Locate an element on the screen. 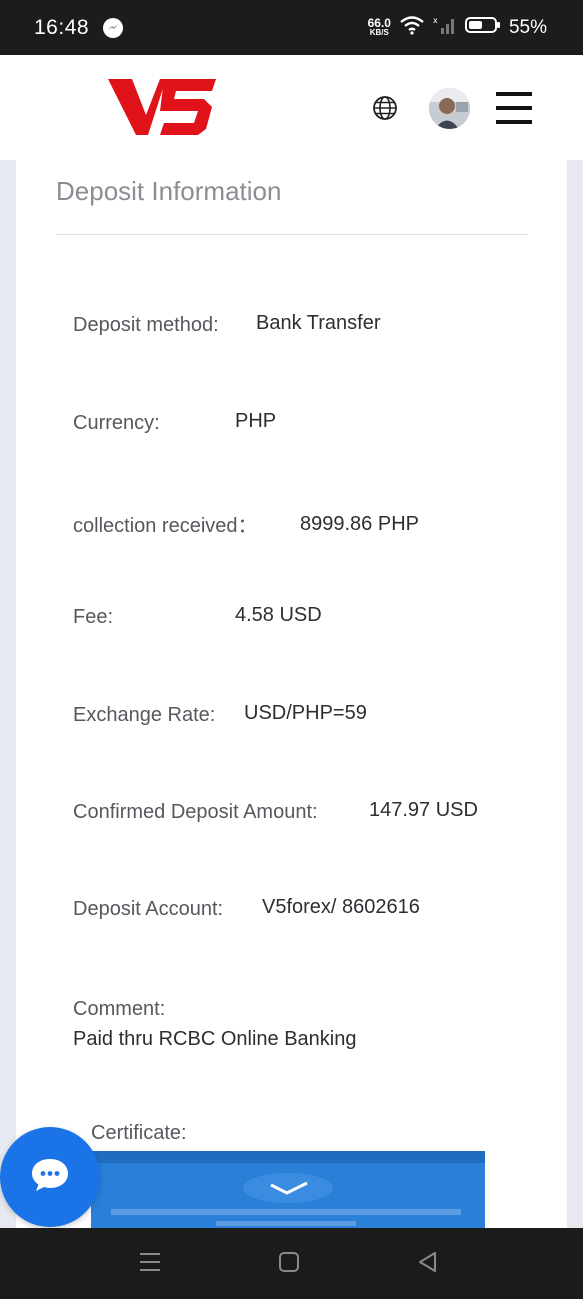 The image size is (583, 1299). field-value: 4.58 USD is located at coordinates (278, 615).